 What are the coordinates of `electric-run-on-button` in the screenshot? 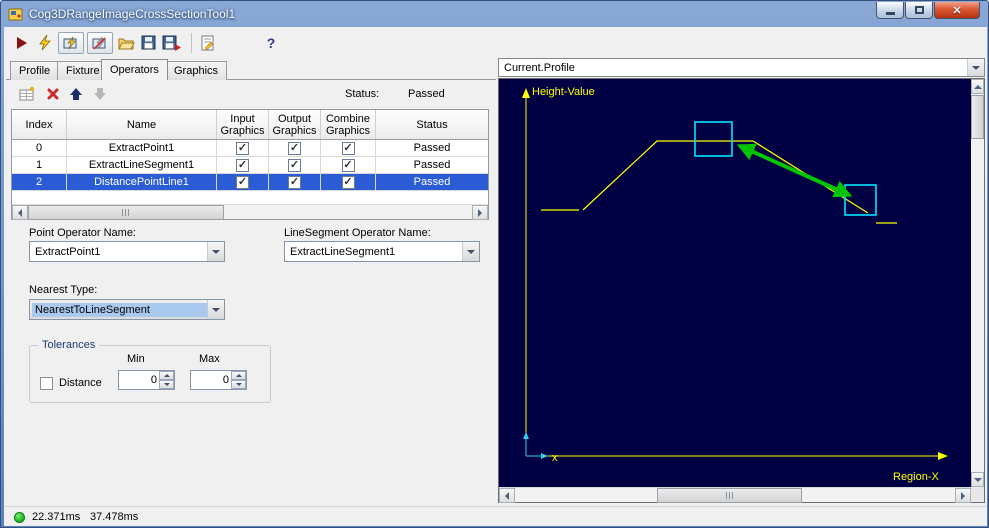 It's located at (71, 43).